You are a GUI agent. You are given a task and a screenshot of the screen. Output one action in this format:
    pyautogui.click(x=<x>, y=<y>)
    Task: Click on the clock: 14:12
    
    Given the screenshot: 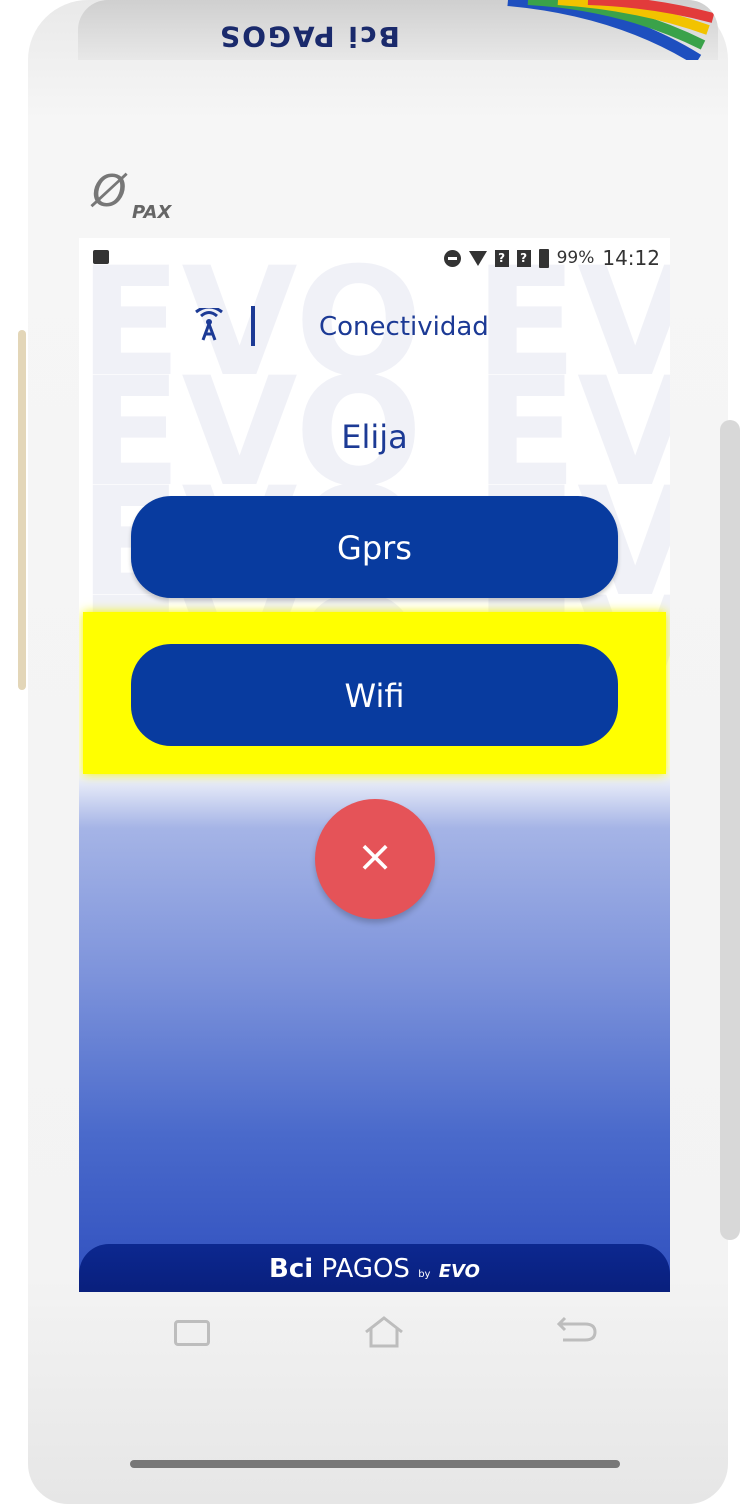 What is the action you would take?
    pyautogui.click(x=631, y=258)
    